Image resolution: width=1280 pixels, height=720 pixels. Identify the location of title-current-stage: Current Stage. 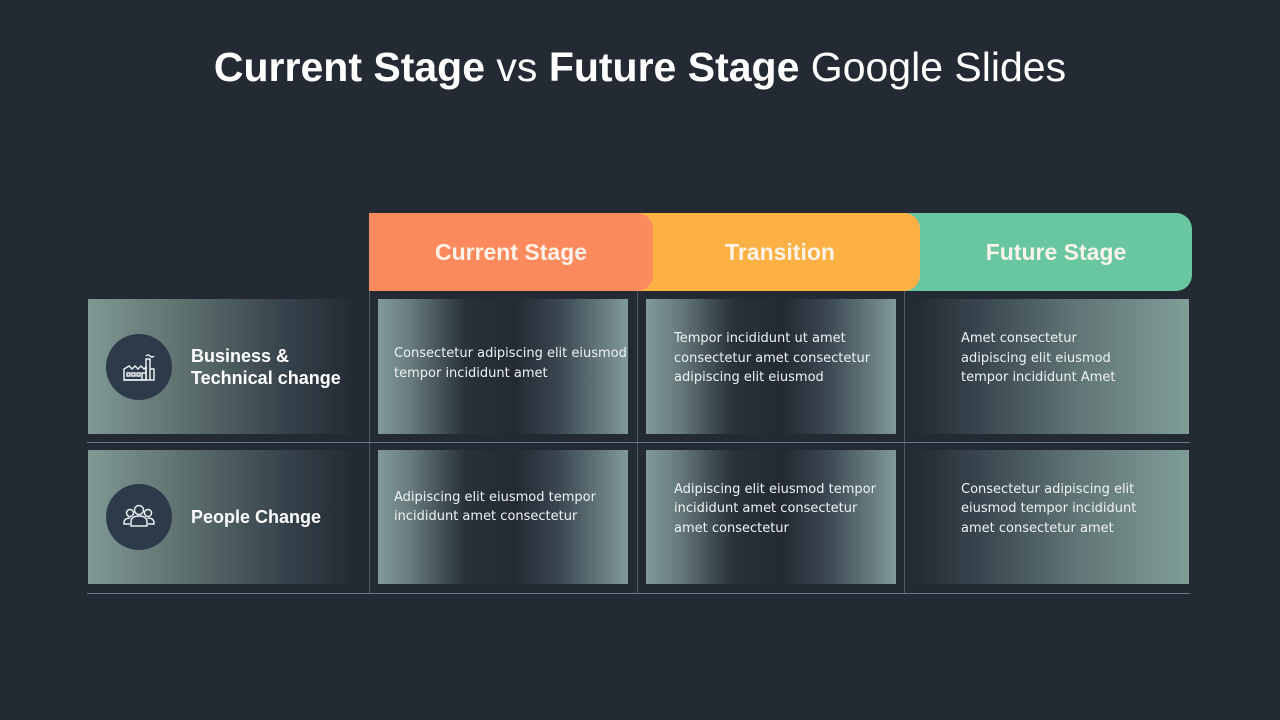
(349, 67).